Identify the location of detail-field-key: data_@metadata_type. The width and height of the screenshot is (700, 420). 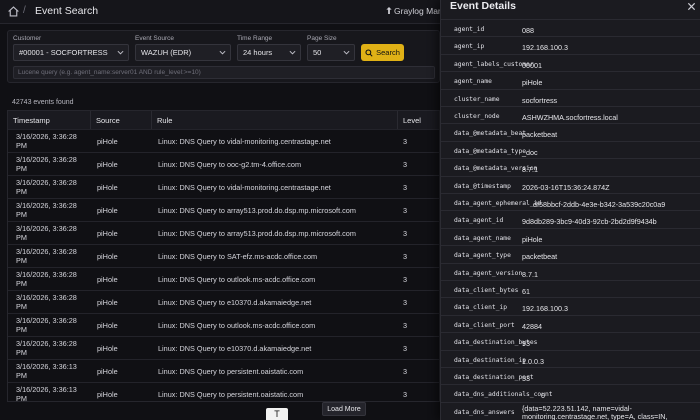
(490, 151).